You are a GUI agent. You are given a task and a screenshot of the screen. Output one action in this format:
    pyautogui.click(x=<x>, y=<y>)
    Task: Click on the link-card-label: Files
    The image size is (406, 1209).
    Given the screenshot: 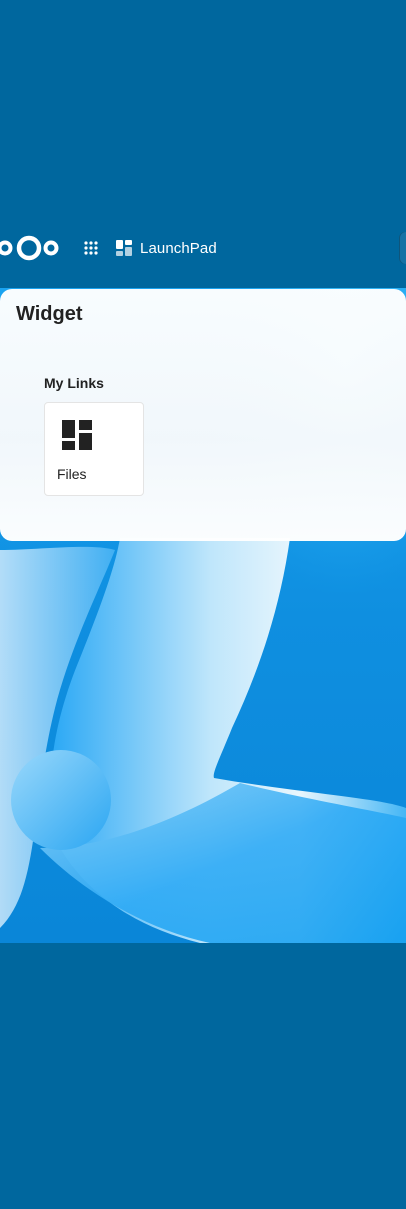 What is the action you would take?
    pyautogui.click(x=72, y=474)
    